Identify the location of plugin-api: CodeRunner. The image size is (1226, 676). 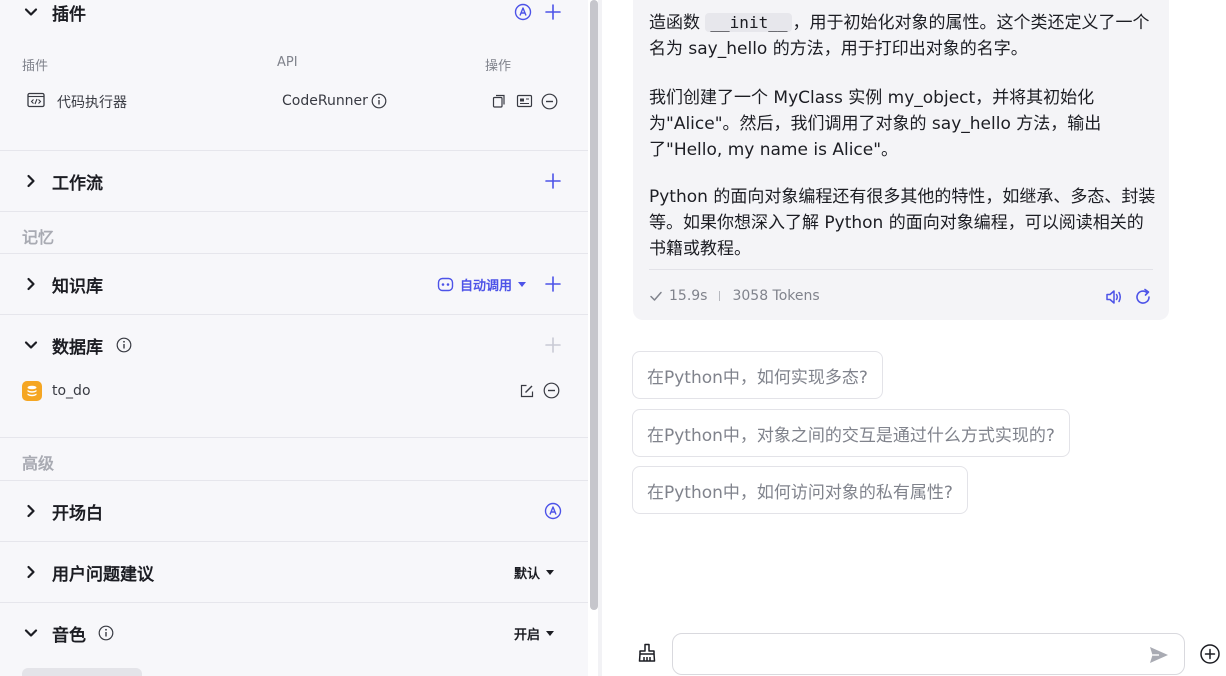
(325, 101).